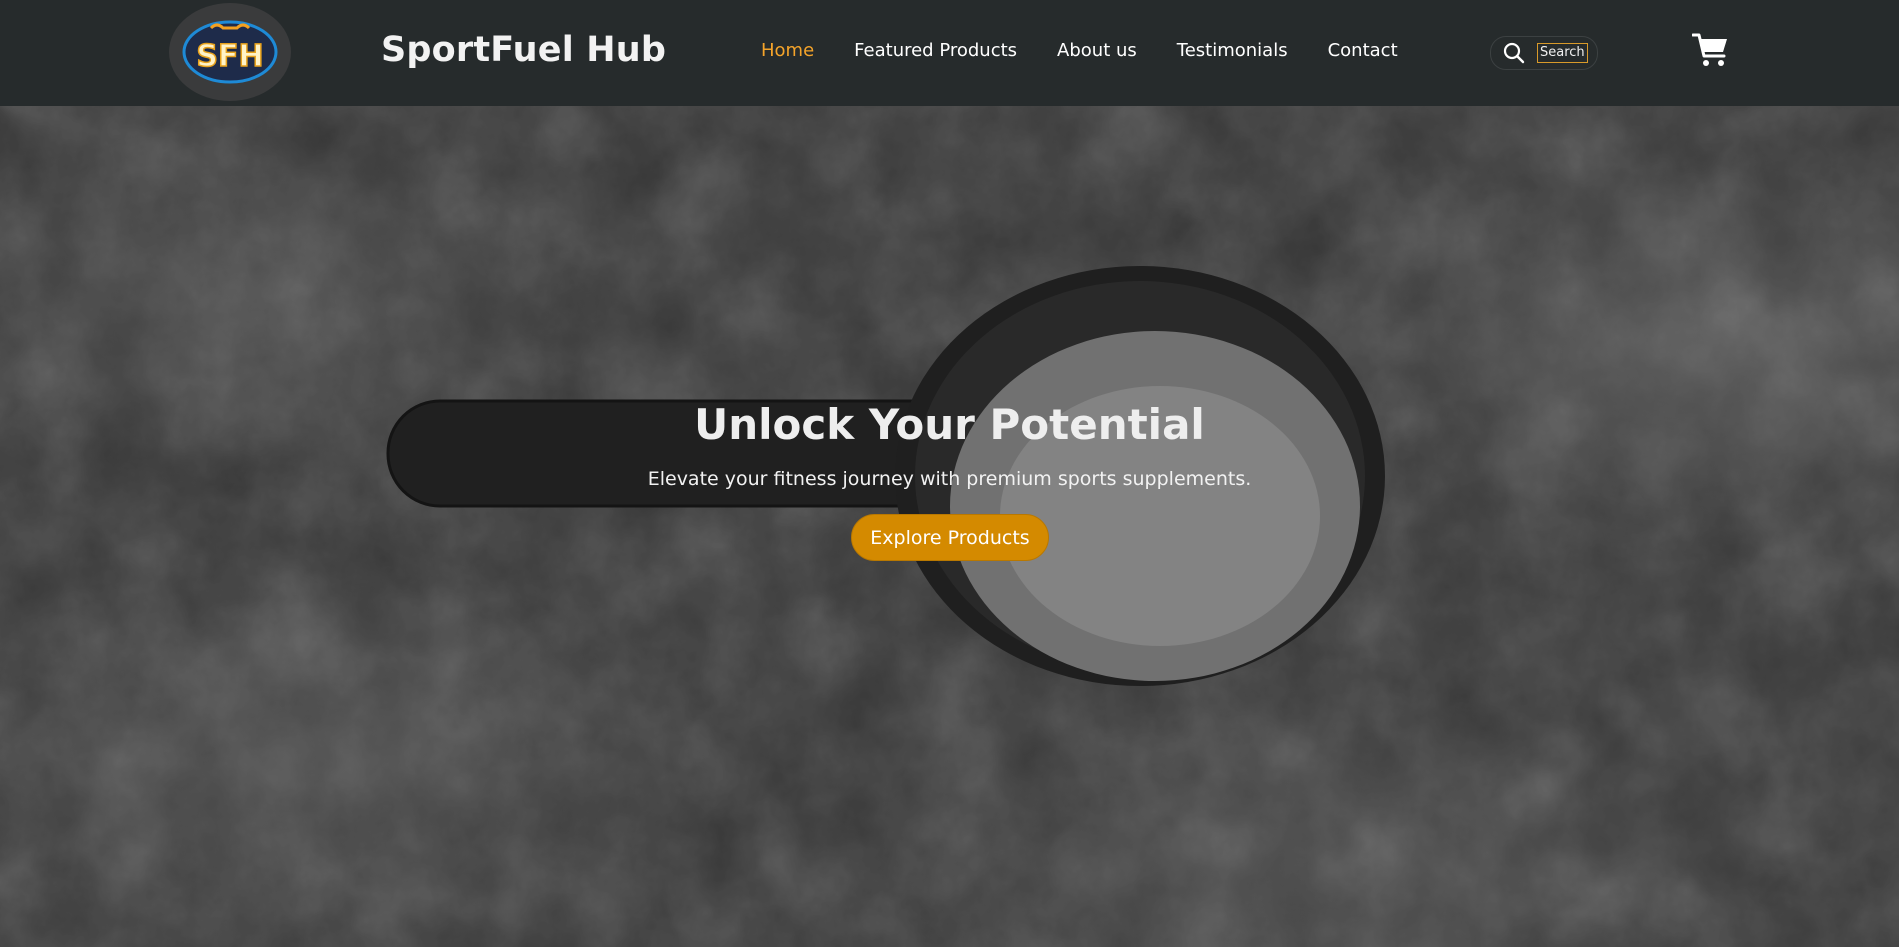 The image size is (1899, 947). What do you see at coordinates (1097, 53) in the screenshot?
I see `nav-about-us: About us` at bounding box center [1097, 53].